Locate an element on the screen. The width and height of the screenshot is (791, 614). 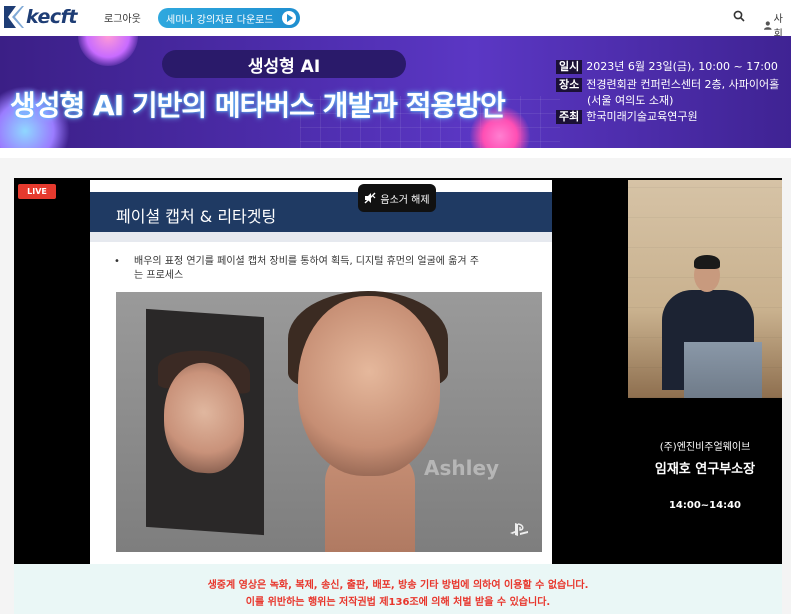
presenter-organization: (주)엔진비주얼웨이브 is located at coordinates (705, 447).